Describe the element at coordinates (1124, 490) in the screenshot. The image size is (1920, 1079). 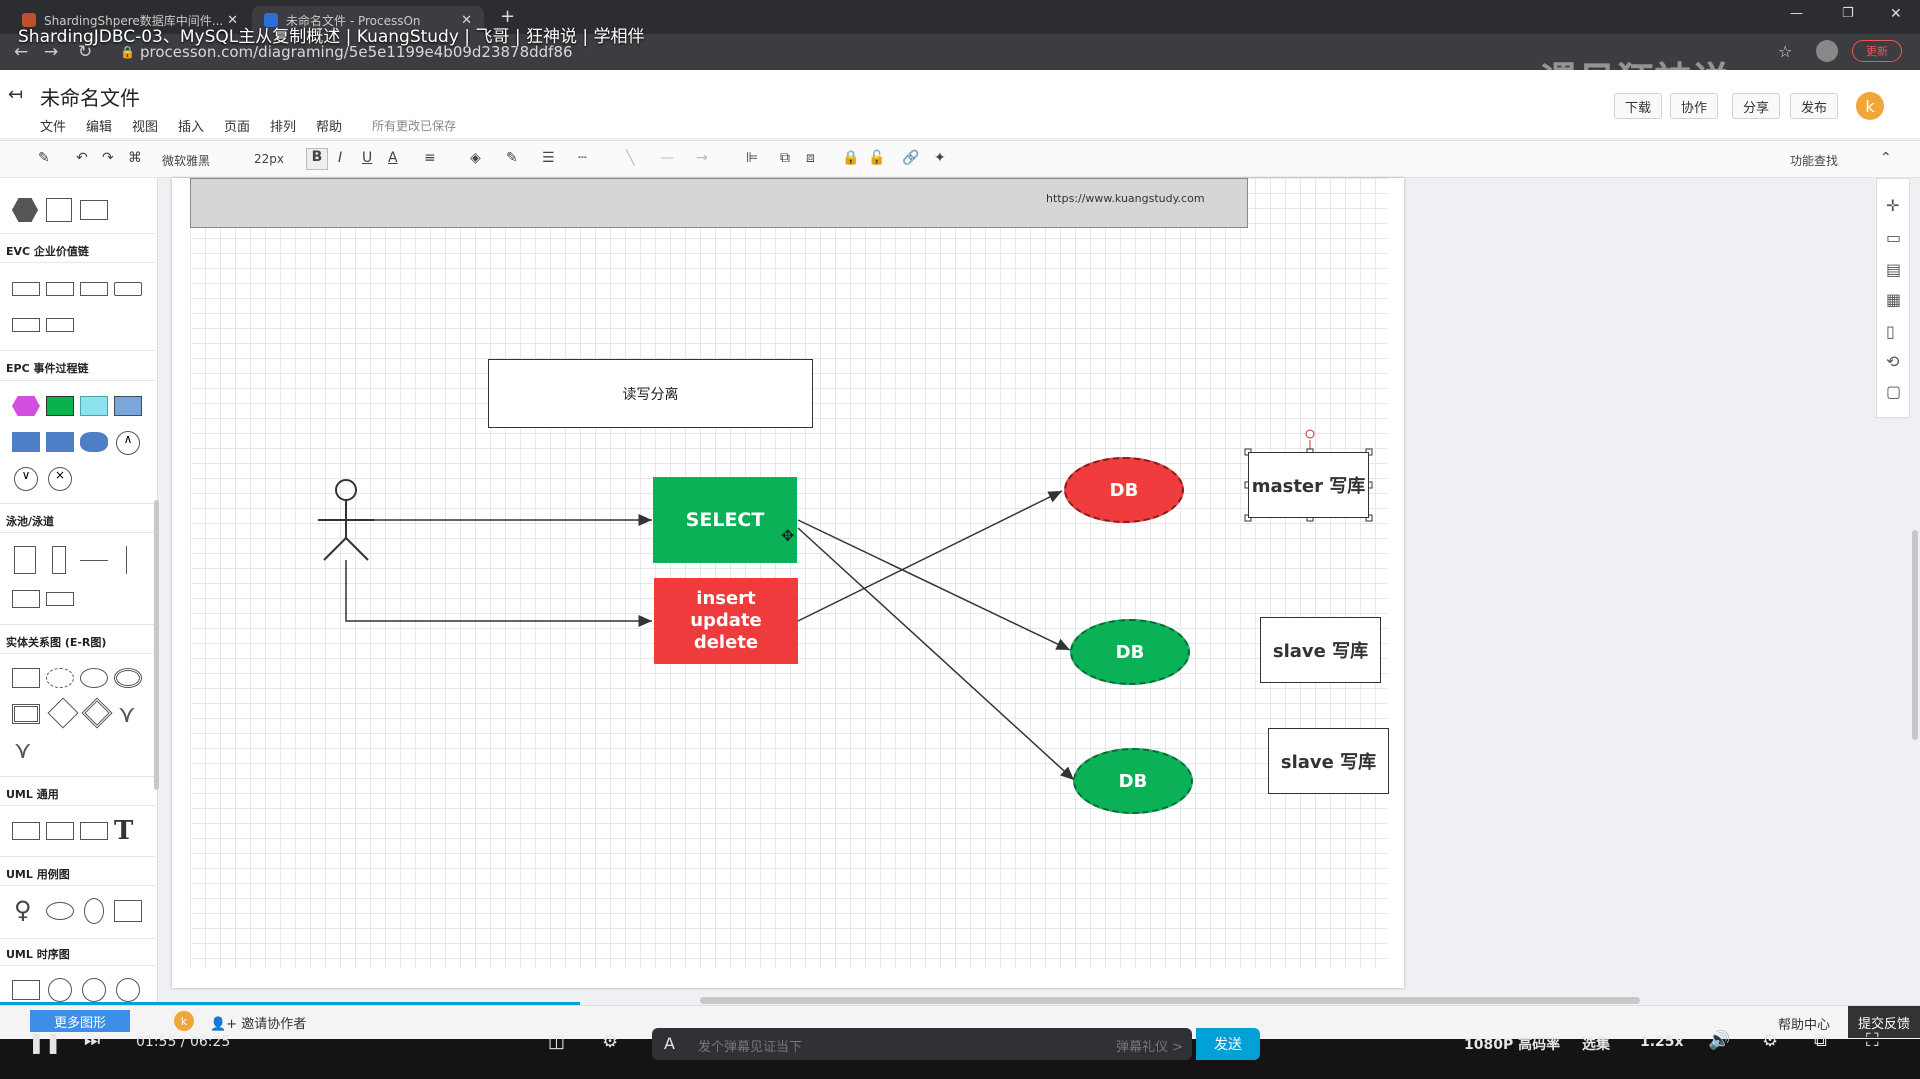
I see `master-db-shape: DB` at that location.